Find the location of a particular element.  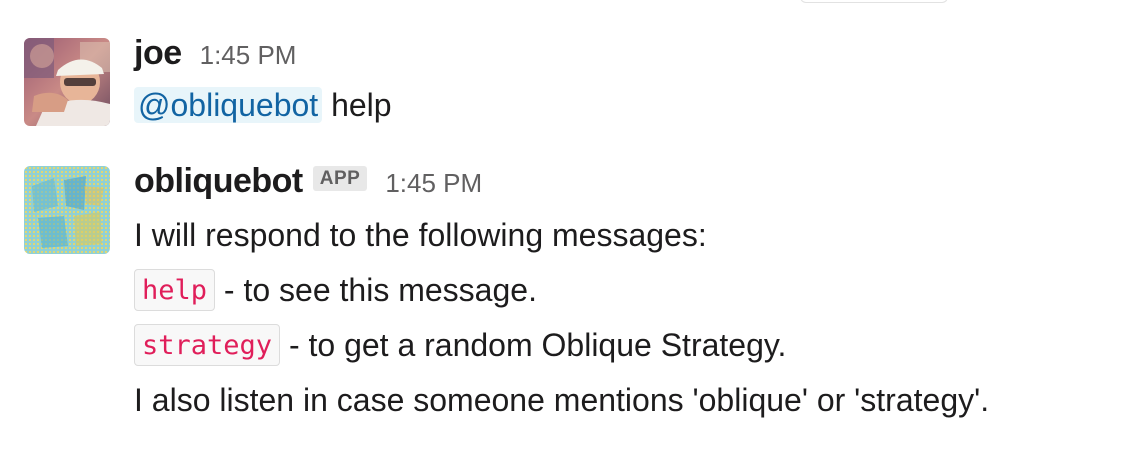

bot-name: obliquebot is located at coordinates (218, 181).